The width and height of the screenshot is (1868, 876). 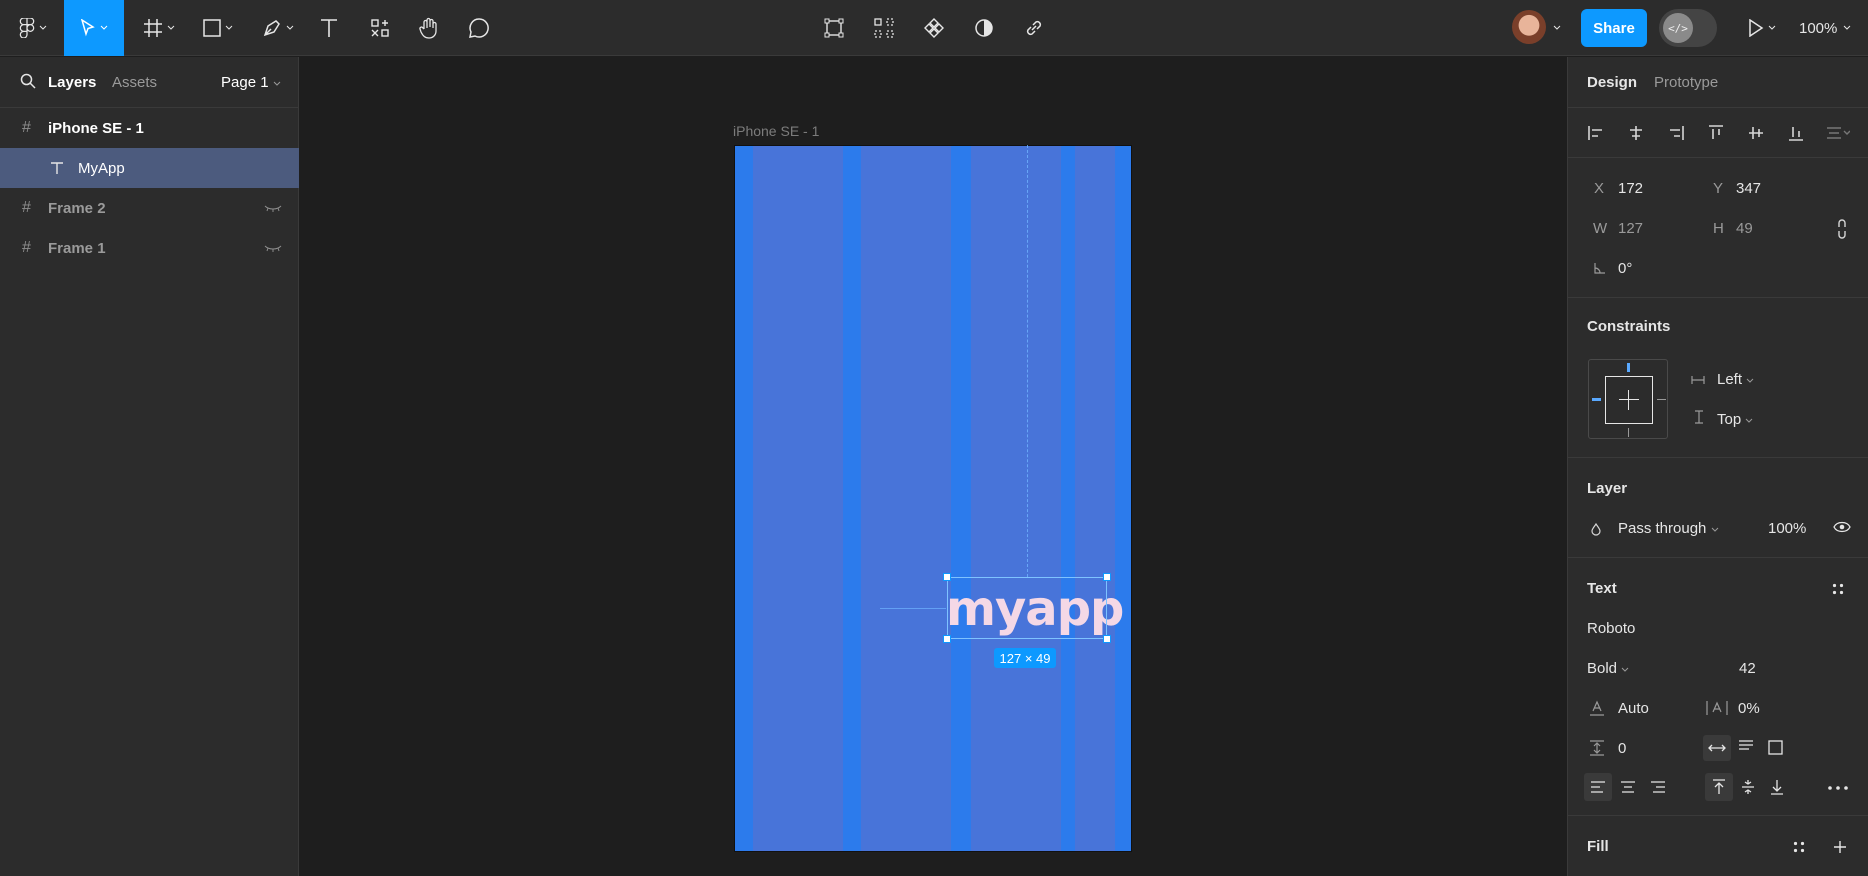 I want to click on auto-height-icon, so click(x=1746, y=747).